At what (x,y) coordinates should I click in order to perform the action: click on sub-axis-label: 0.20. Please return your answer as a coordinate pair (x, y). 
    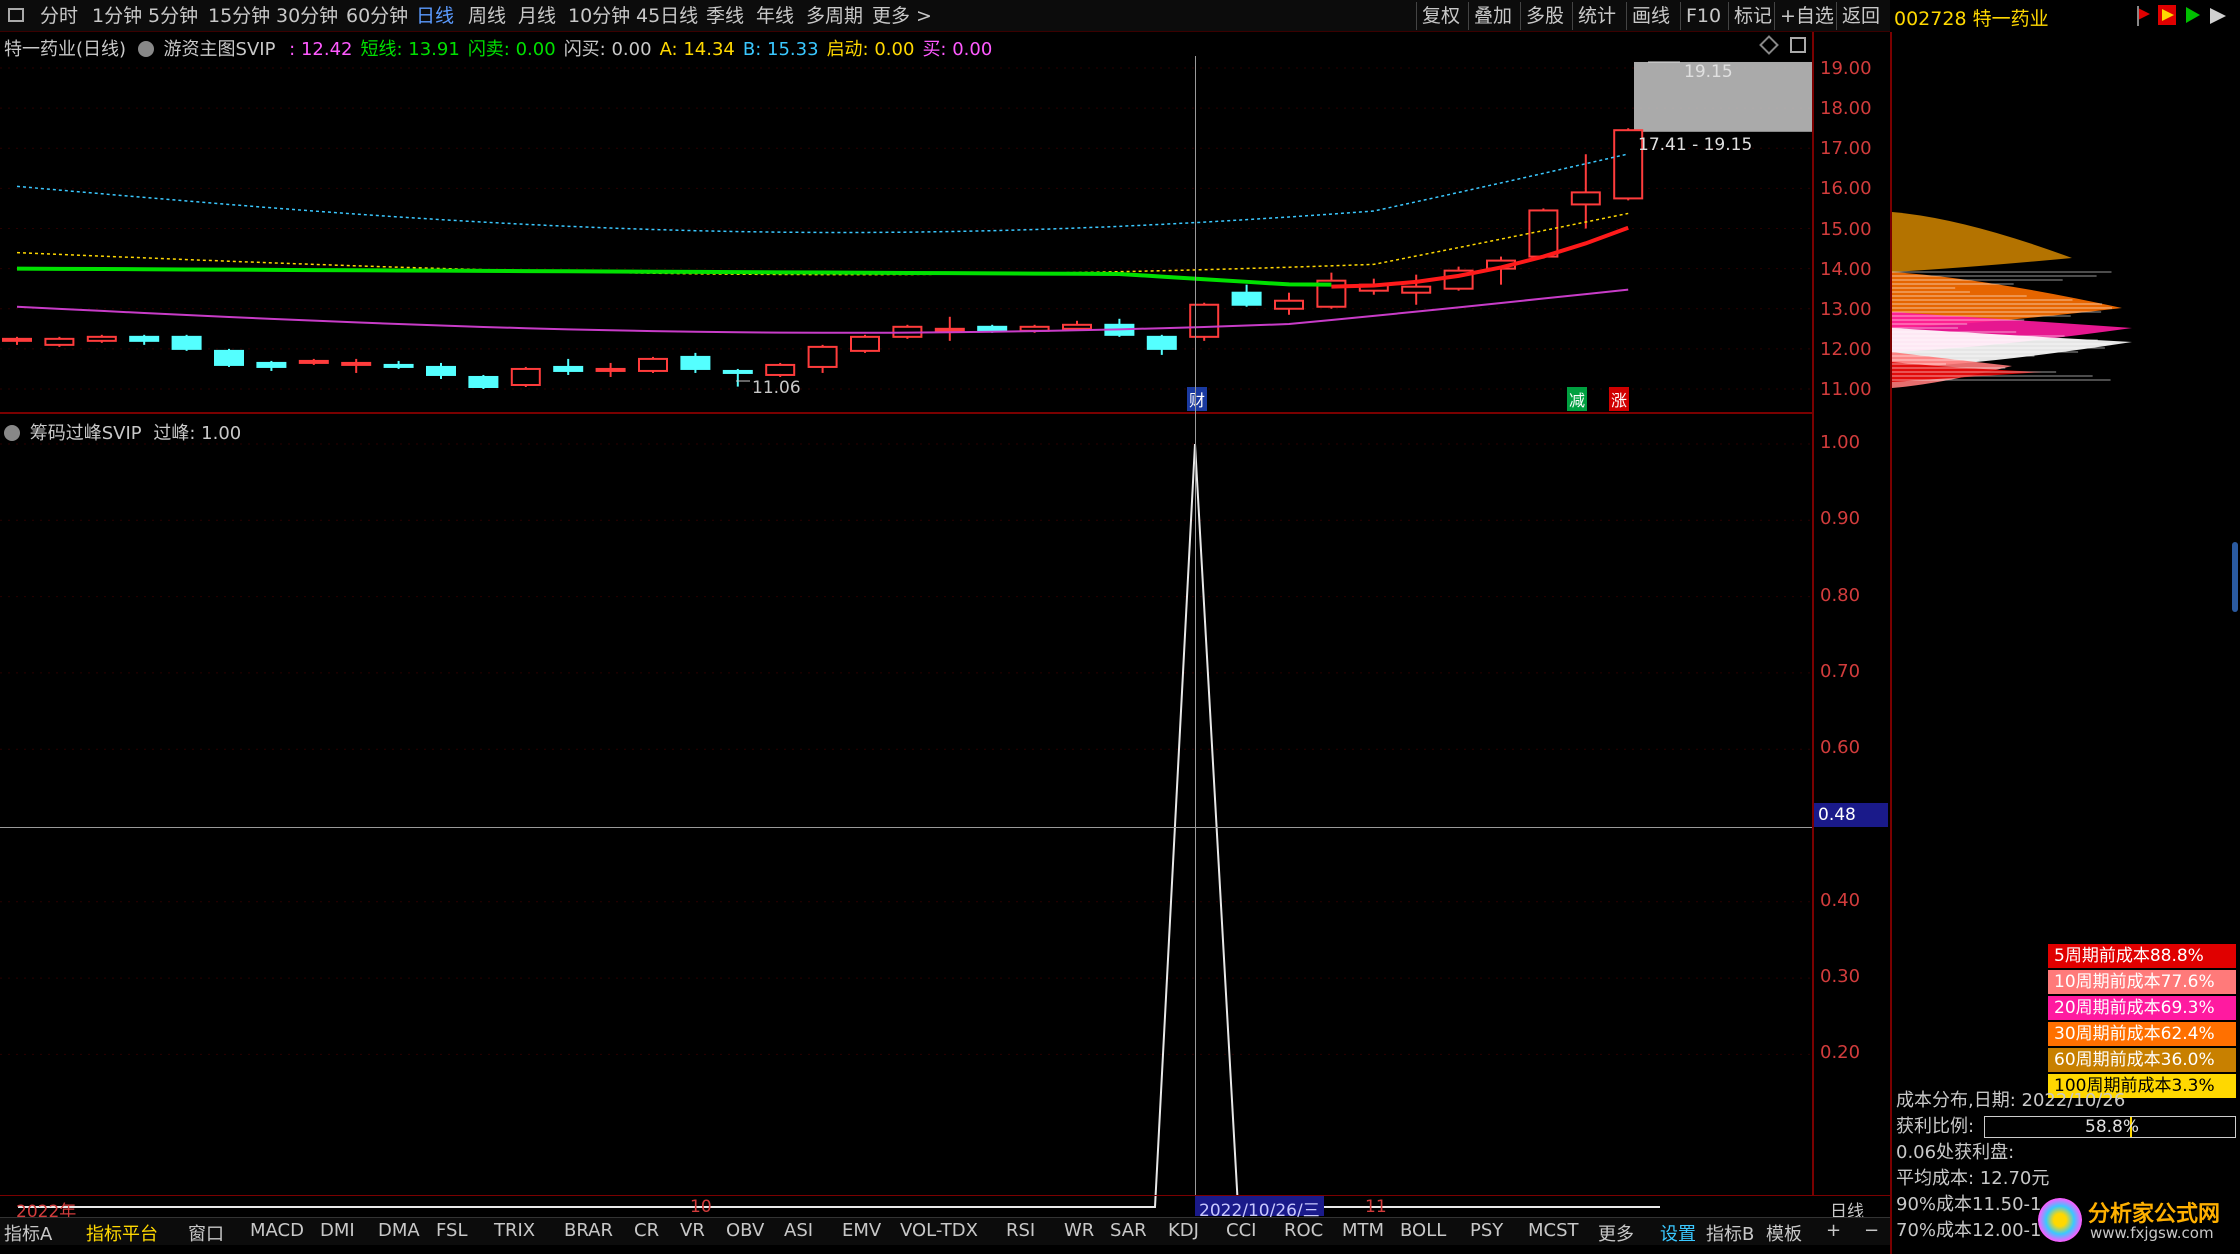
    Looking at the image, I should click on (1840, 1053).